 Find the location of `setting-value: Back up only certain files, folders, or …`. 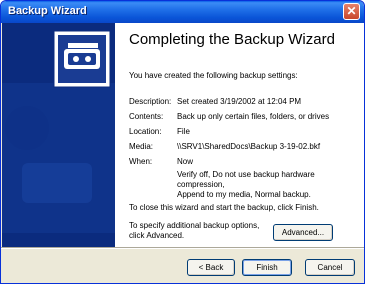

setting-value: Back up only certain files, folders, or … is located at coordinates (253, 116).